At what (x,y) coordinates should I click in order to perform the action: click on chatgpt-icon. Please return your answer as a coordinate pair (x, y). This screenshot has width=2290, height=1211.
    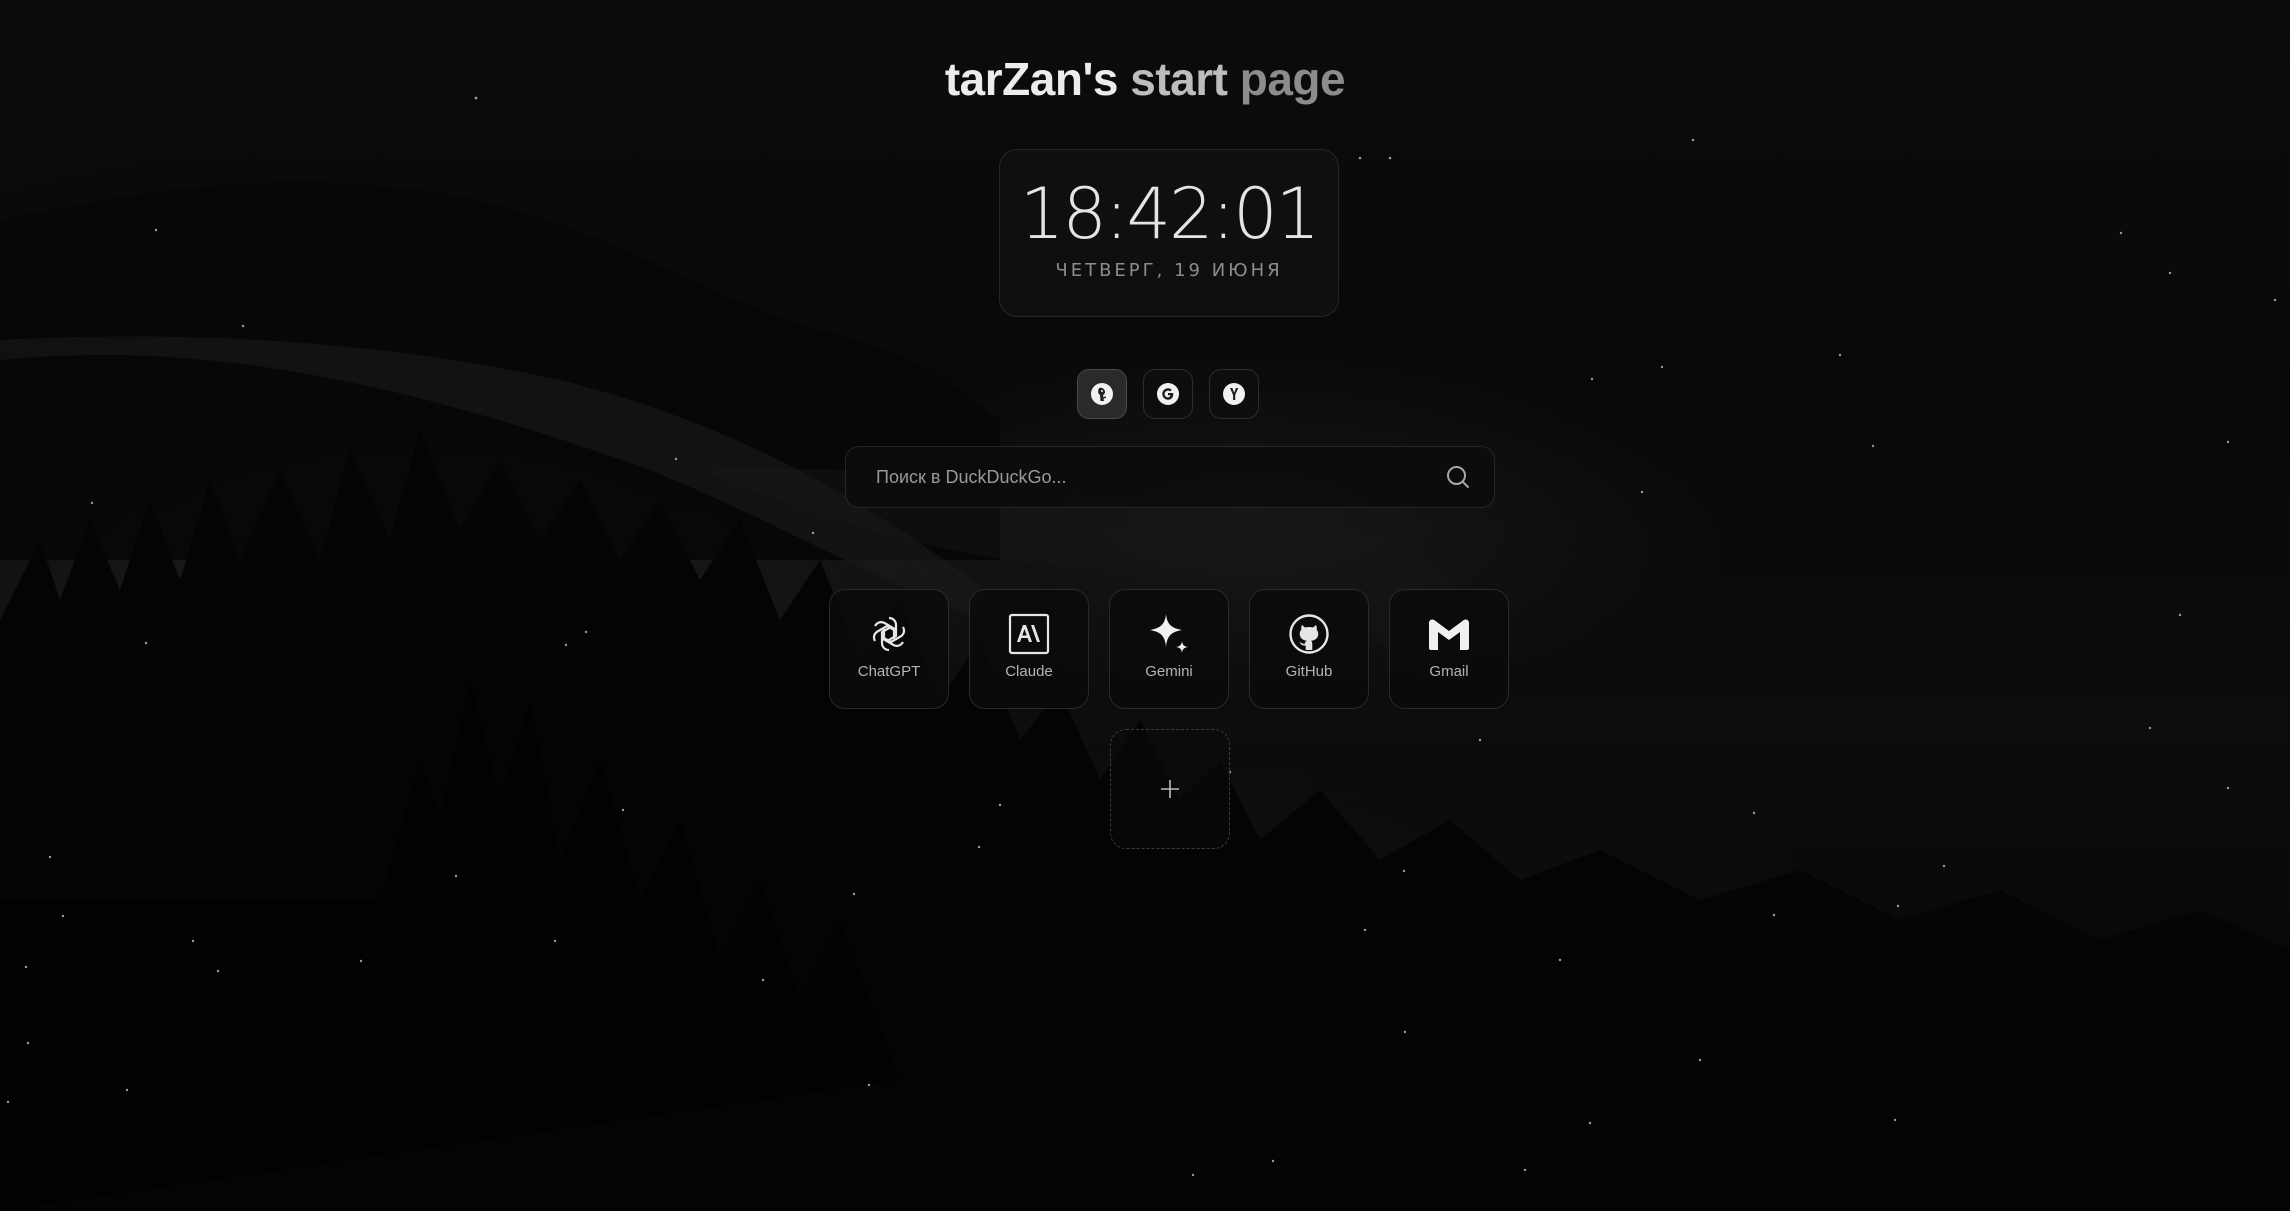
    Looking at the image, I should click on (889, 634).